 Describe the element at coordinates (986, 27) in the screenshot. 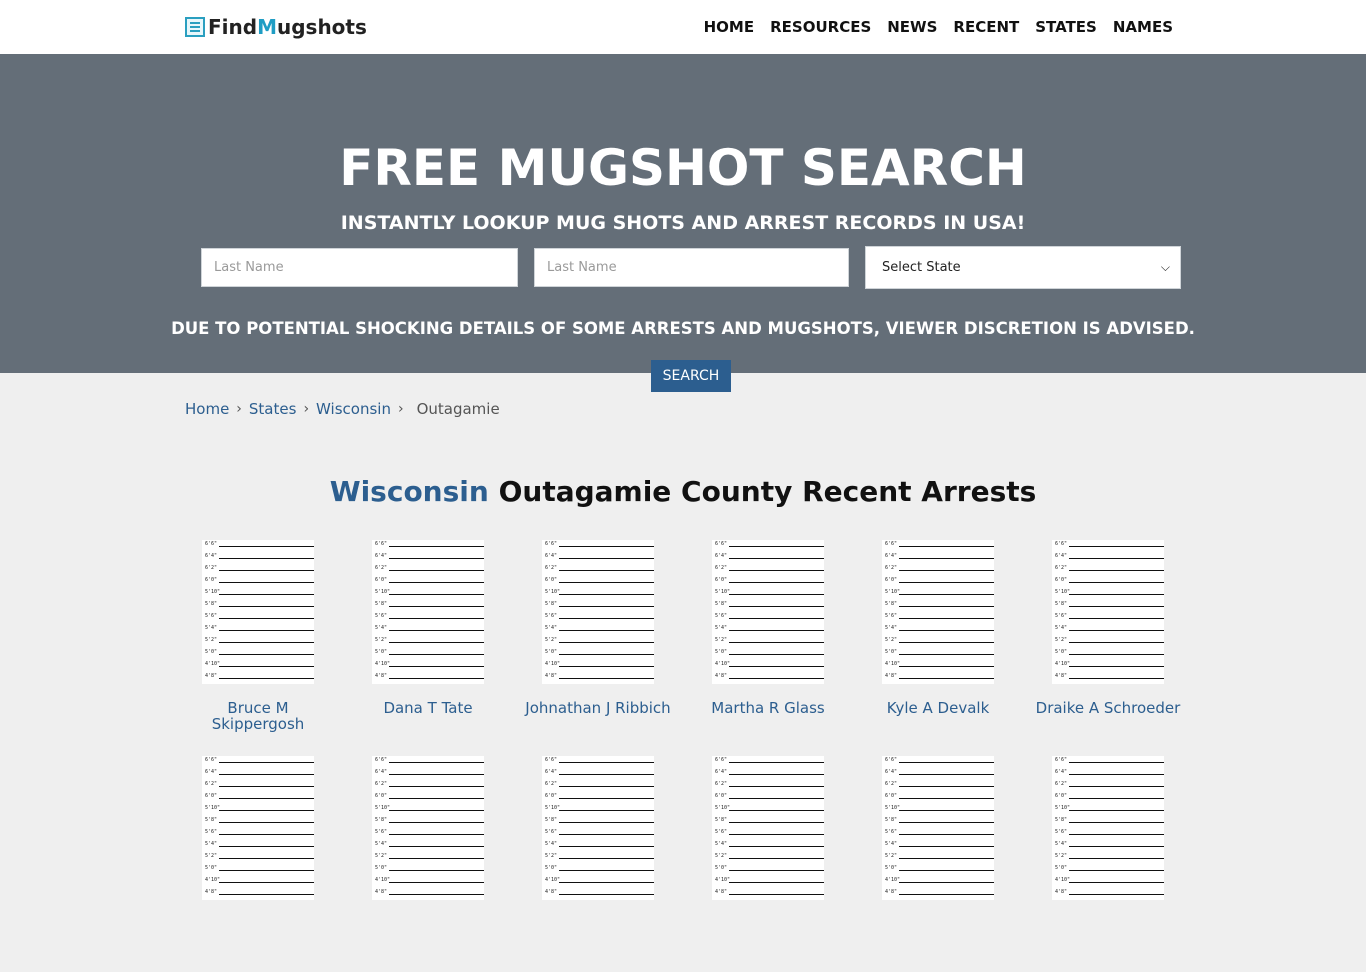

I see `nav-recent: RECENT` at that location.